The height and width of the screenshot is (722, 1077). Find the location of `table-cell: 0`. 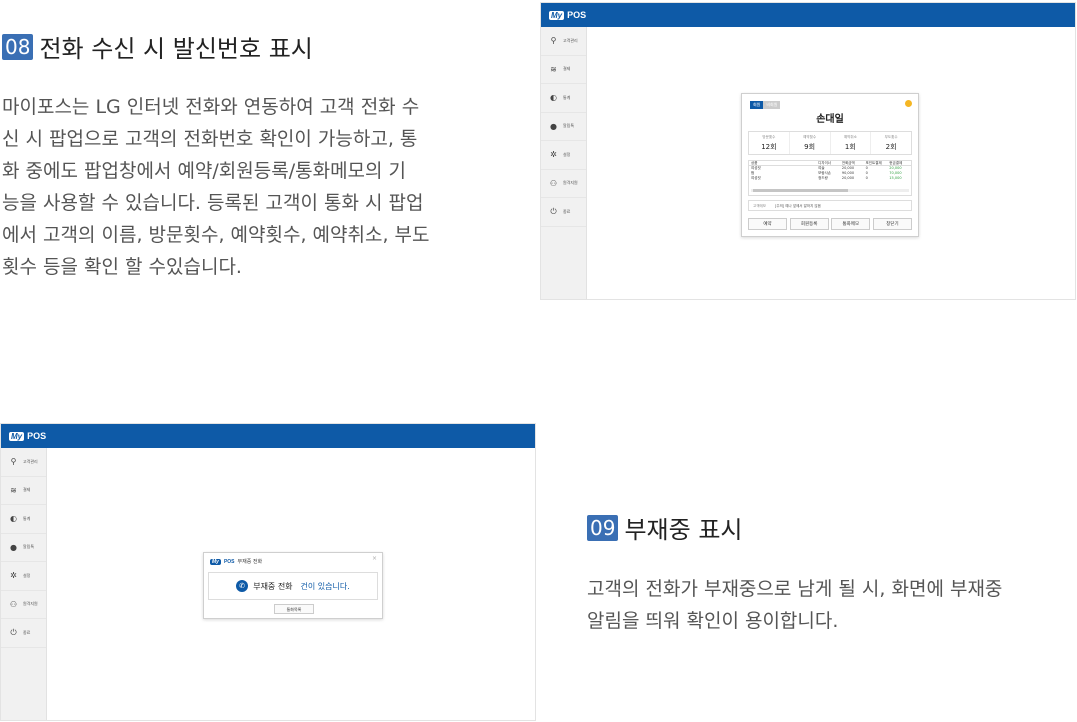

table-cell: 0 is located at coordinates (866, 178).